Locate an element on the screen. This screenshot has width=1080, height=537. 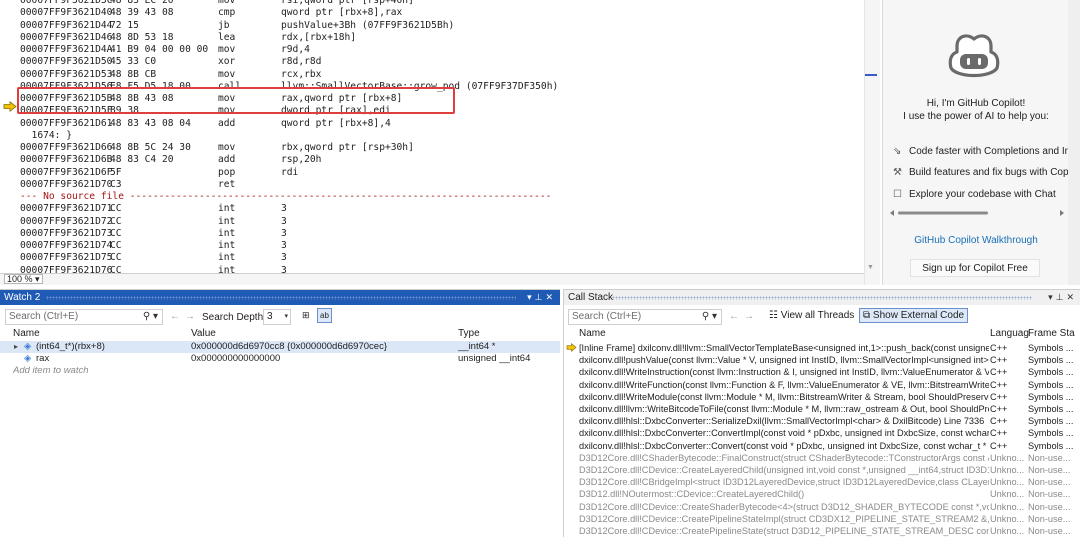
disasm-line: 00007FF9F3621D50 45 33 C0 xor r8d,r8d is located at coordinates (430, 62).